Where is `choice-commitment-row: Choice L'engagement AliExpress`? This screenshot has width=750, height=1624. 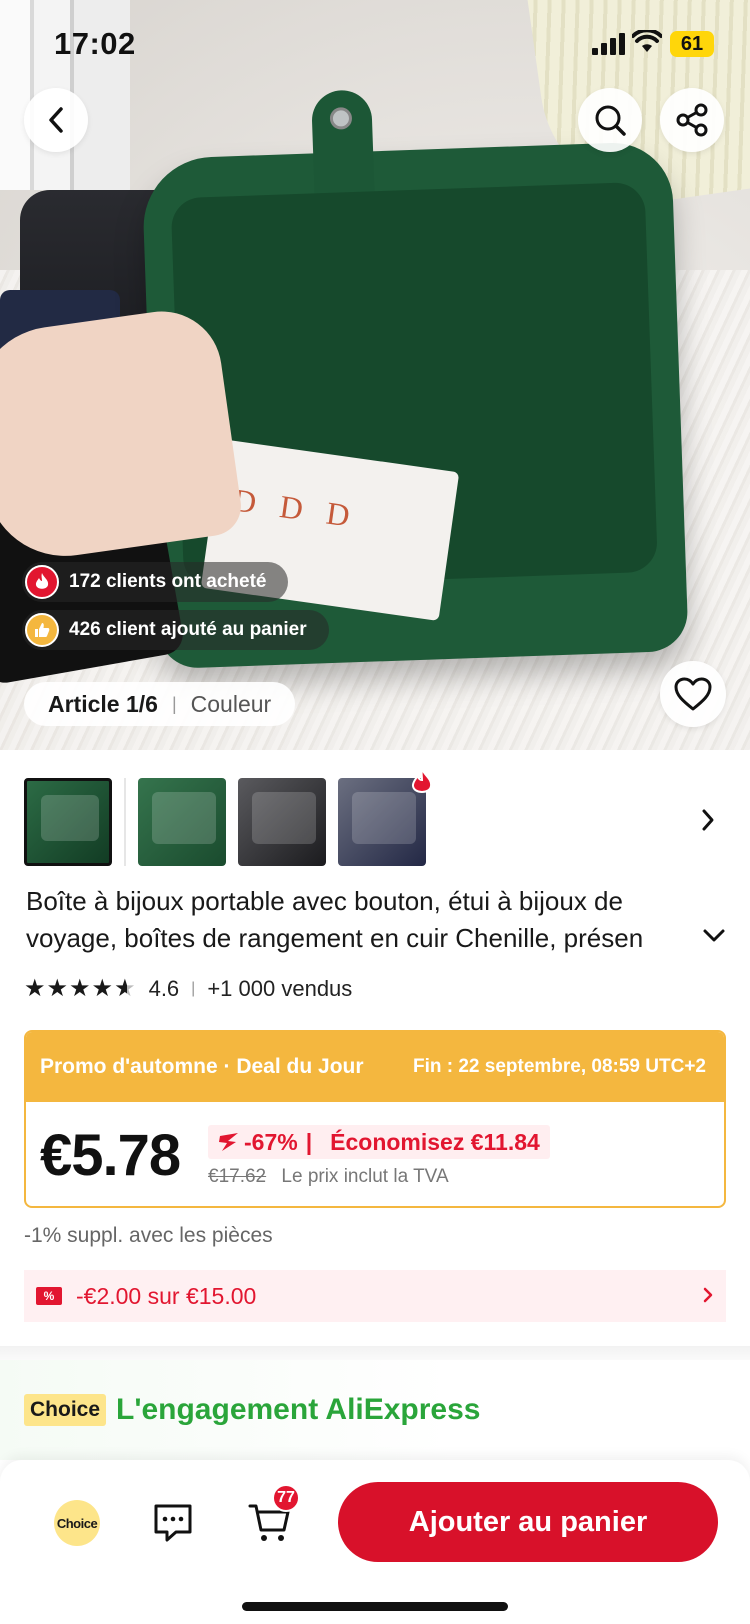
choice-commitment-row: Choice L'engagement AliExpress is located at coordinates (375, 1410).